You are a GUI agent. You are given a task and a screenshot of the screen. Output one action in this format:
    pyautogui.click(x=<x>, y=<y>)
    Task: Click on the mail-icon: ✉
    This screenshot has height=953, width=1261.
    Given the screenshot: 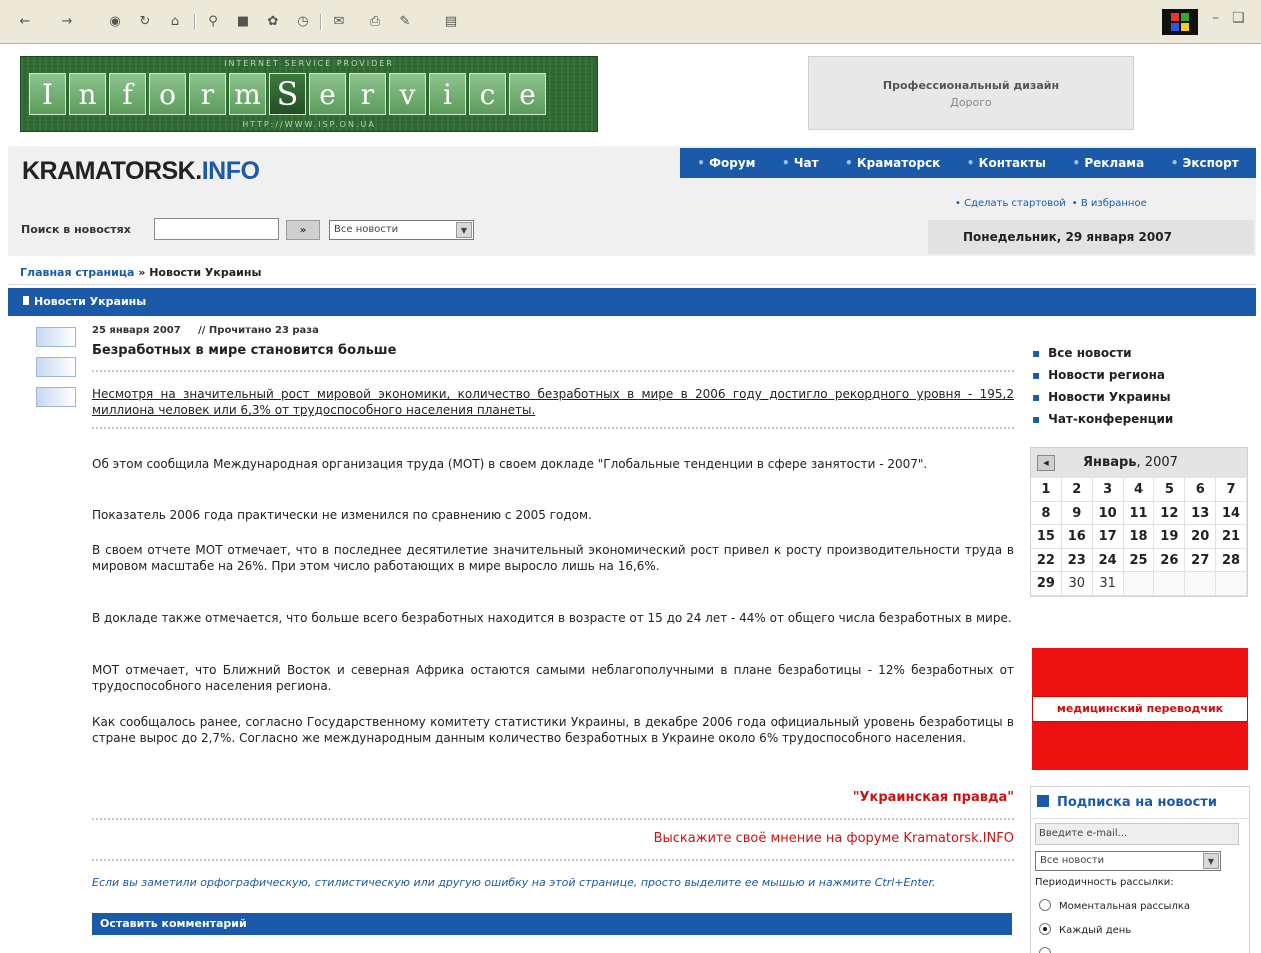 What is the action you would take?
    pyautogui.click(x=339, y=21)
    